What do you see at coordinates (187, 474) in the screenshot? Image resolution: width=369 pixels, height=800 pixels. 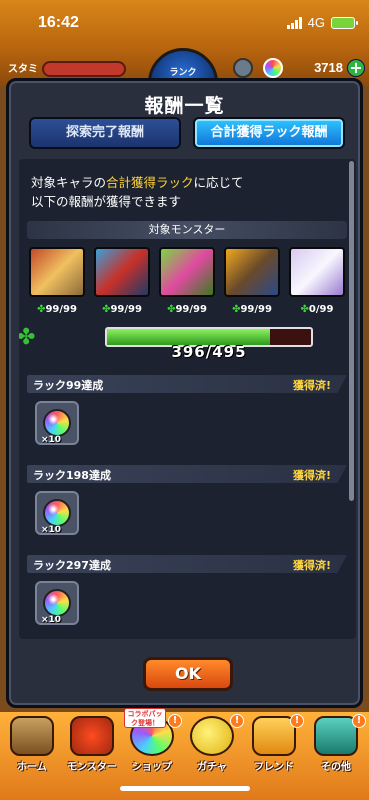 I see `reward-header: ラック198達成 獲得済!` at bounding box center [187, 474].